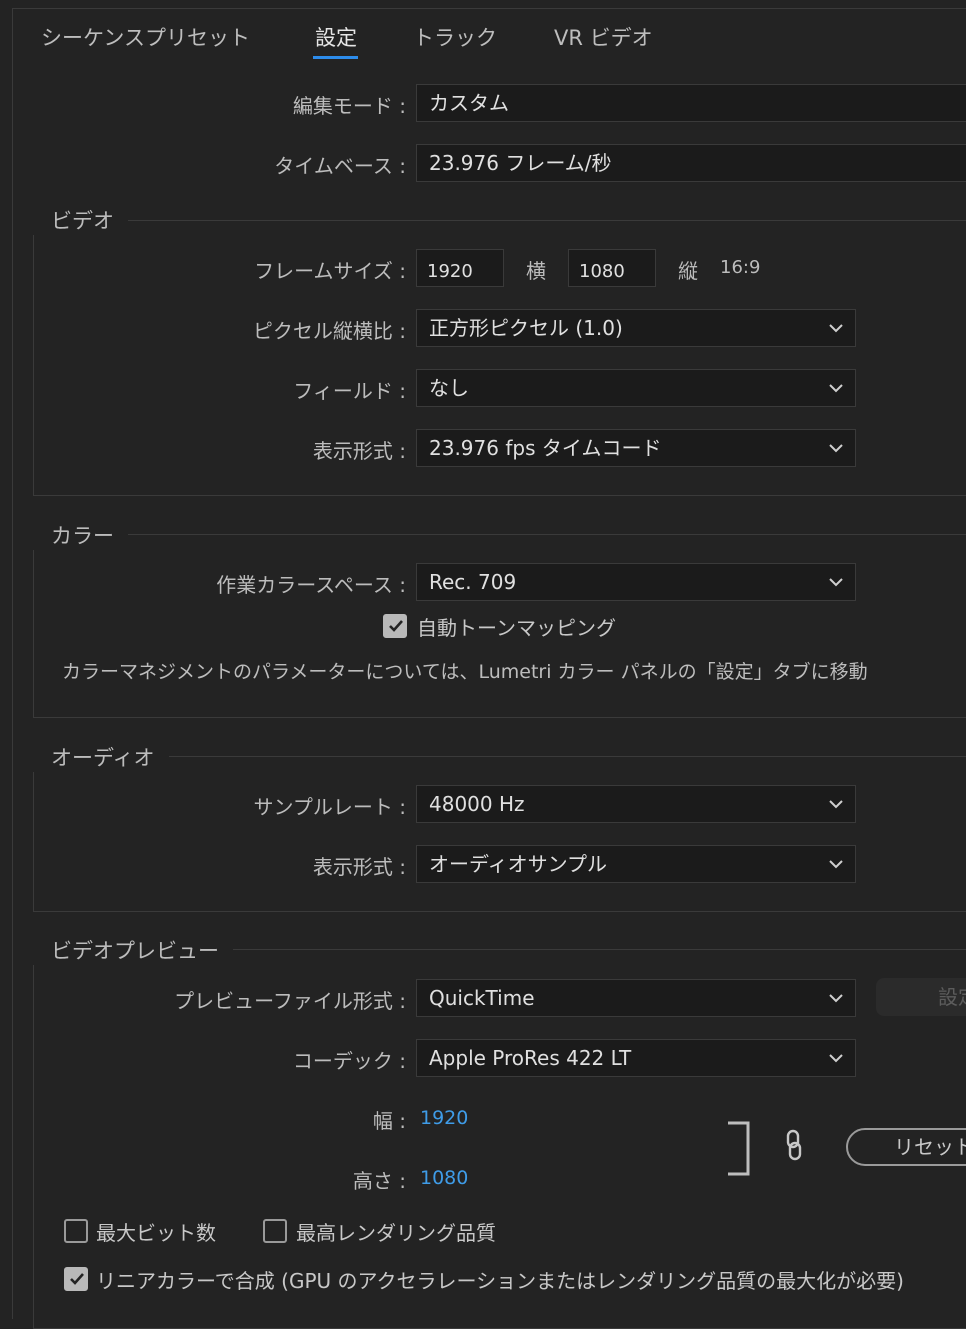 The height and width of the screenshot is (1329, 966). What do you see at coordinates (906, 1147) in the screenshot?
I see `reset-button: リセット` at bounding box center [906, 1147].